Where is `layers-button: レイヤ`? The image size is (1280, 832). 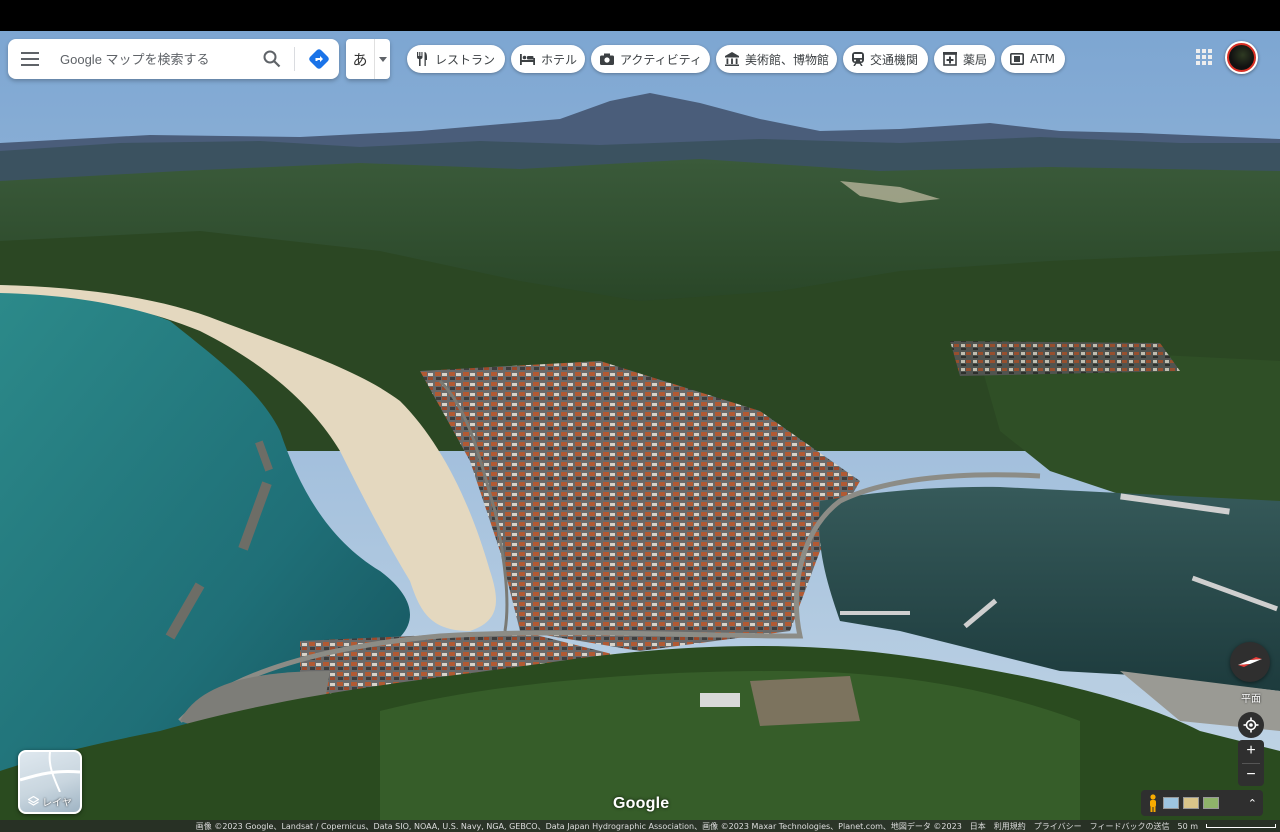 layers-button: レイヤ is located at coordinates (50, 782).